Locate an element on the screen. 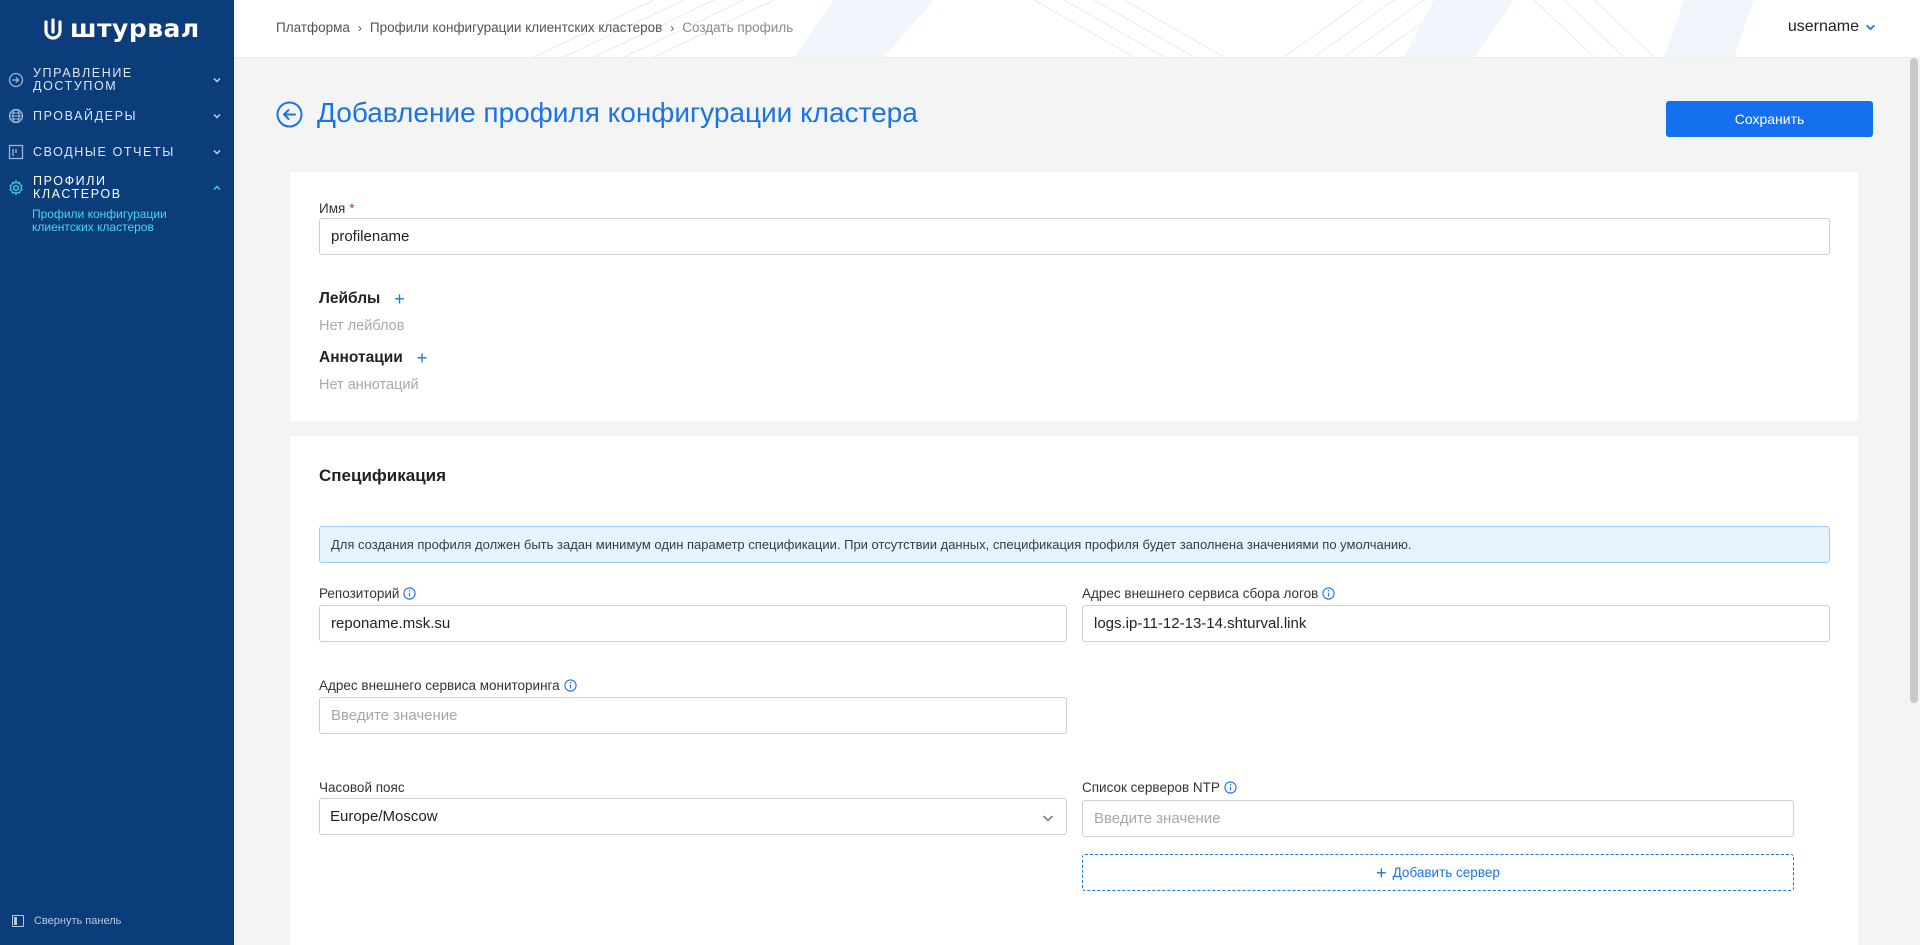 The image size is (1920, 945). globe-icon is located at coordinates (16, 116).